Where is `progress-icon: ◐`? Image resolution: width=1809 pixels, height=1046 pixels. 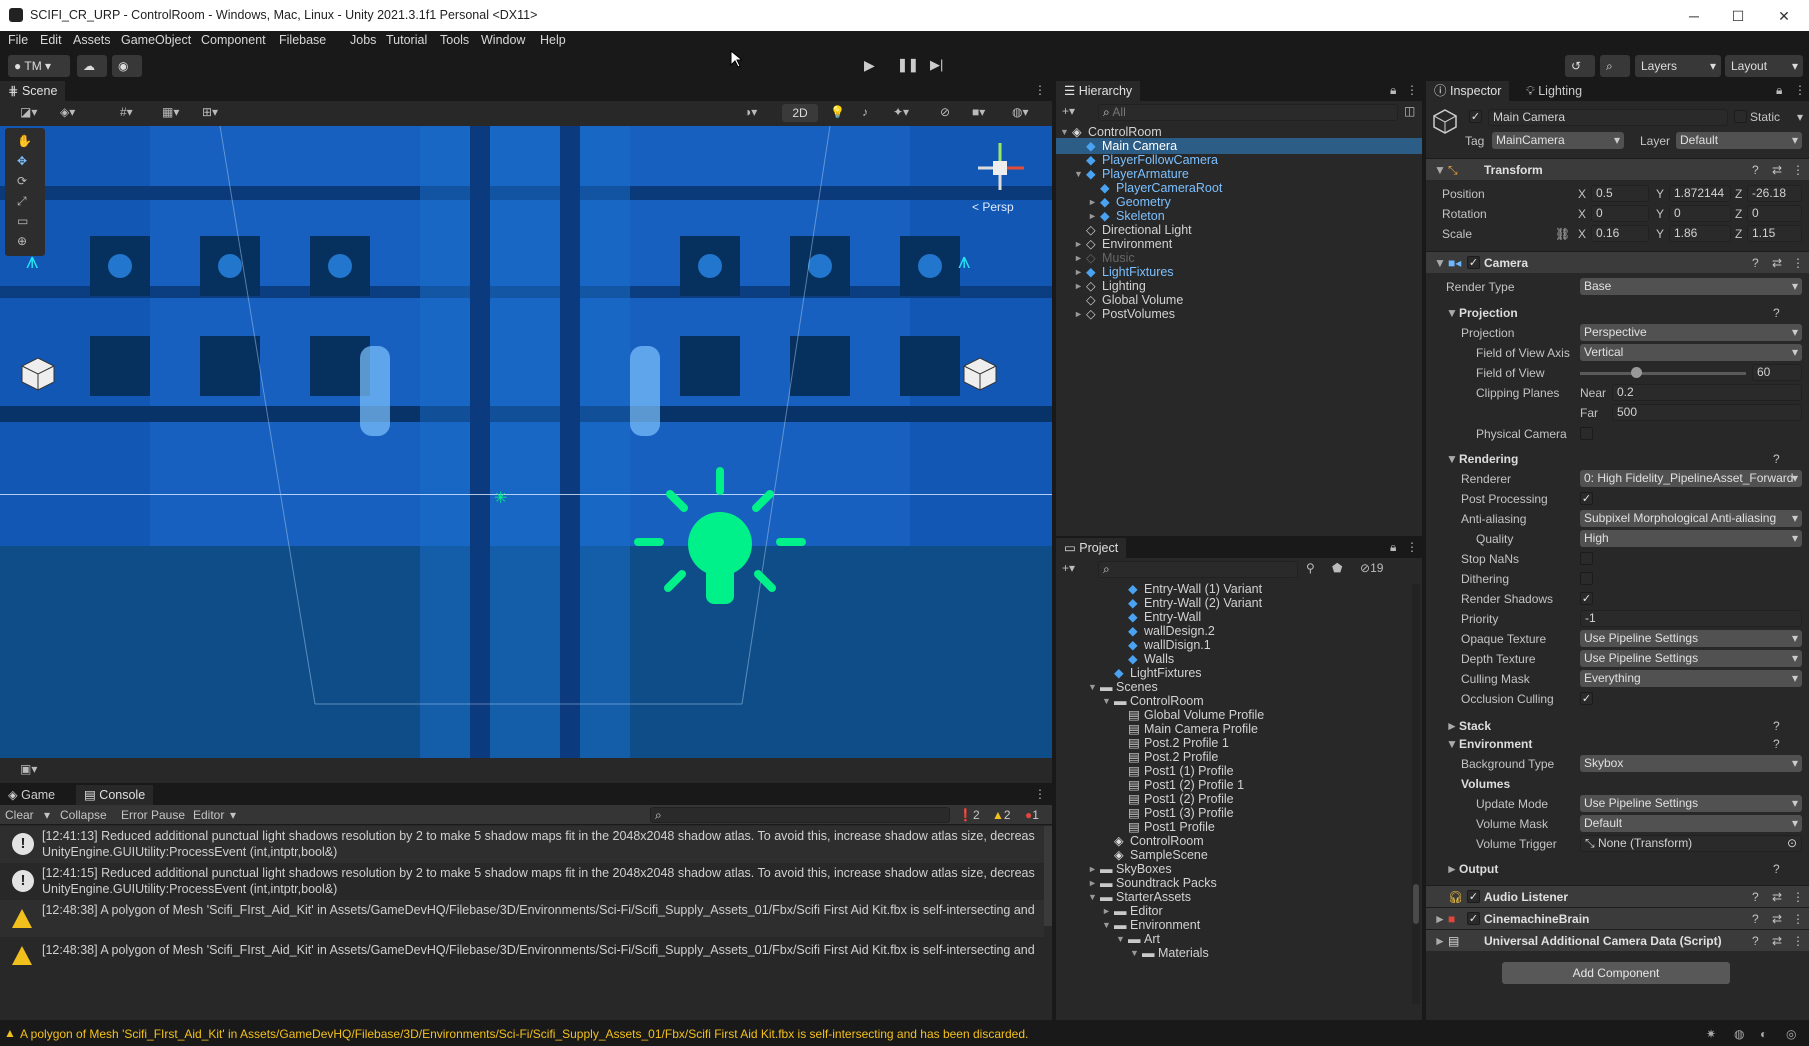
progress-icon: ◐ is located at coordinates (1763, 1034).